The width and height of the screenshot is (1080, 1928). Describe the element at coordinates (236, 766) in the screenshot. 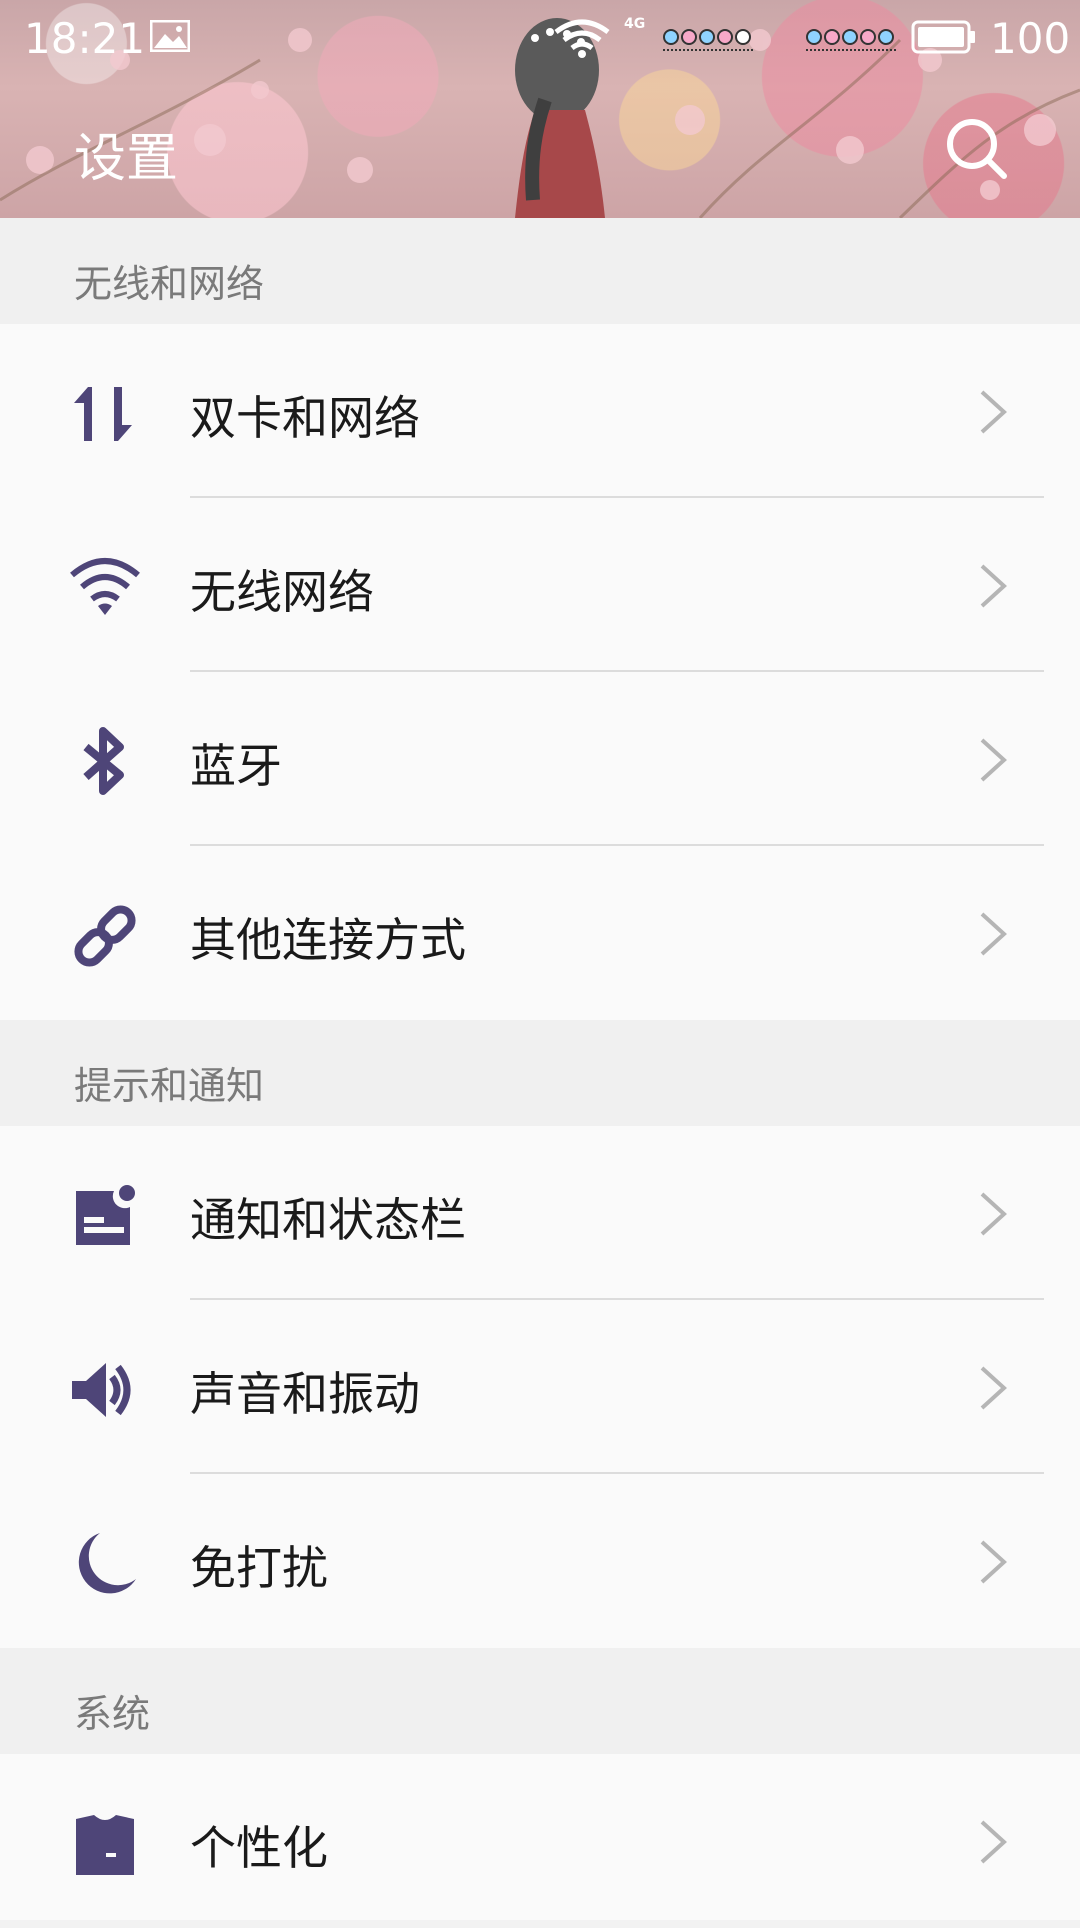

I see `setting-label: 蓝牙` at that location.